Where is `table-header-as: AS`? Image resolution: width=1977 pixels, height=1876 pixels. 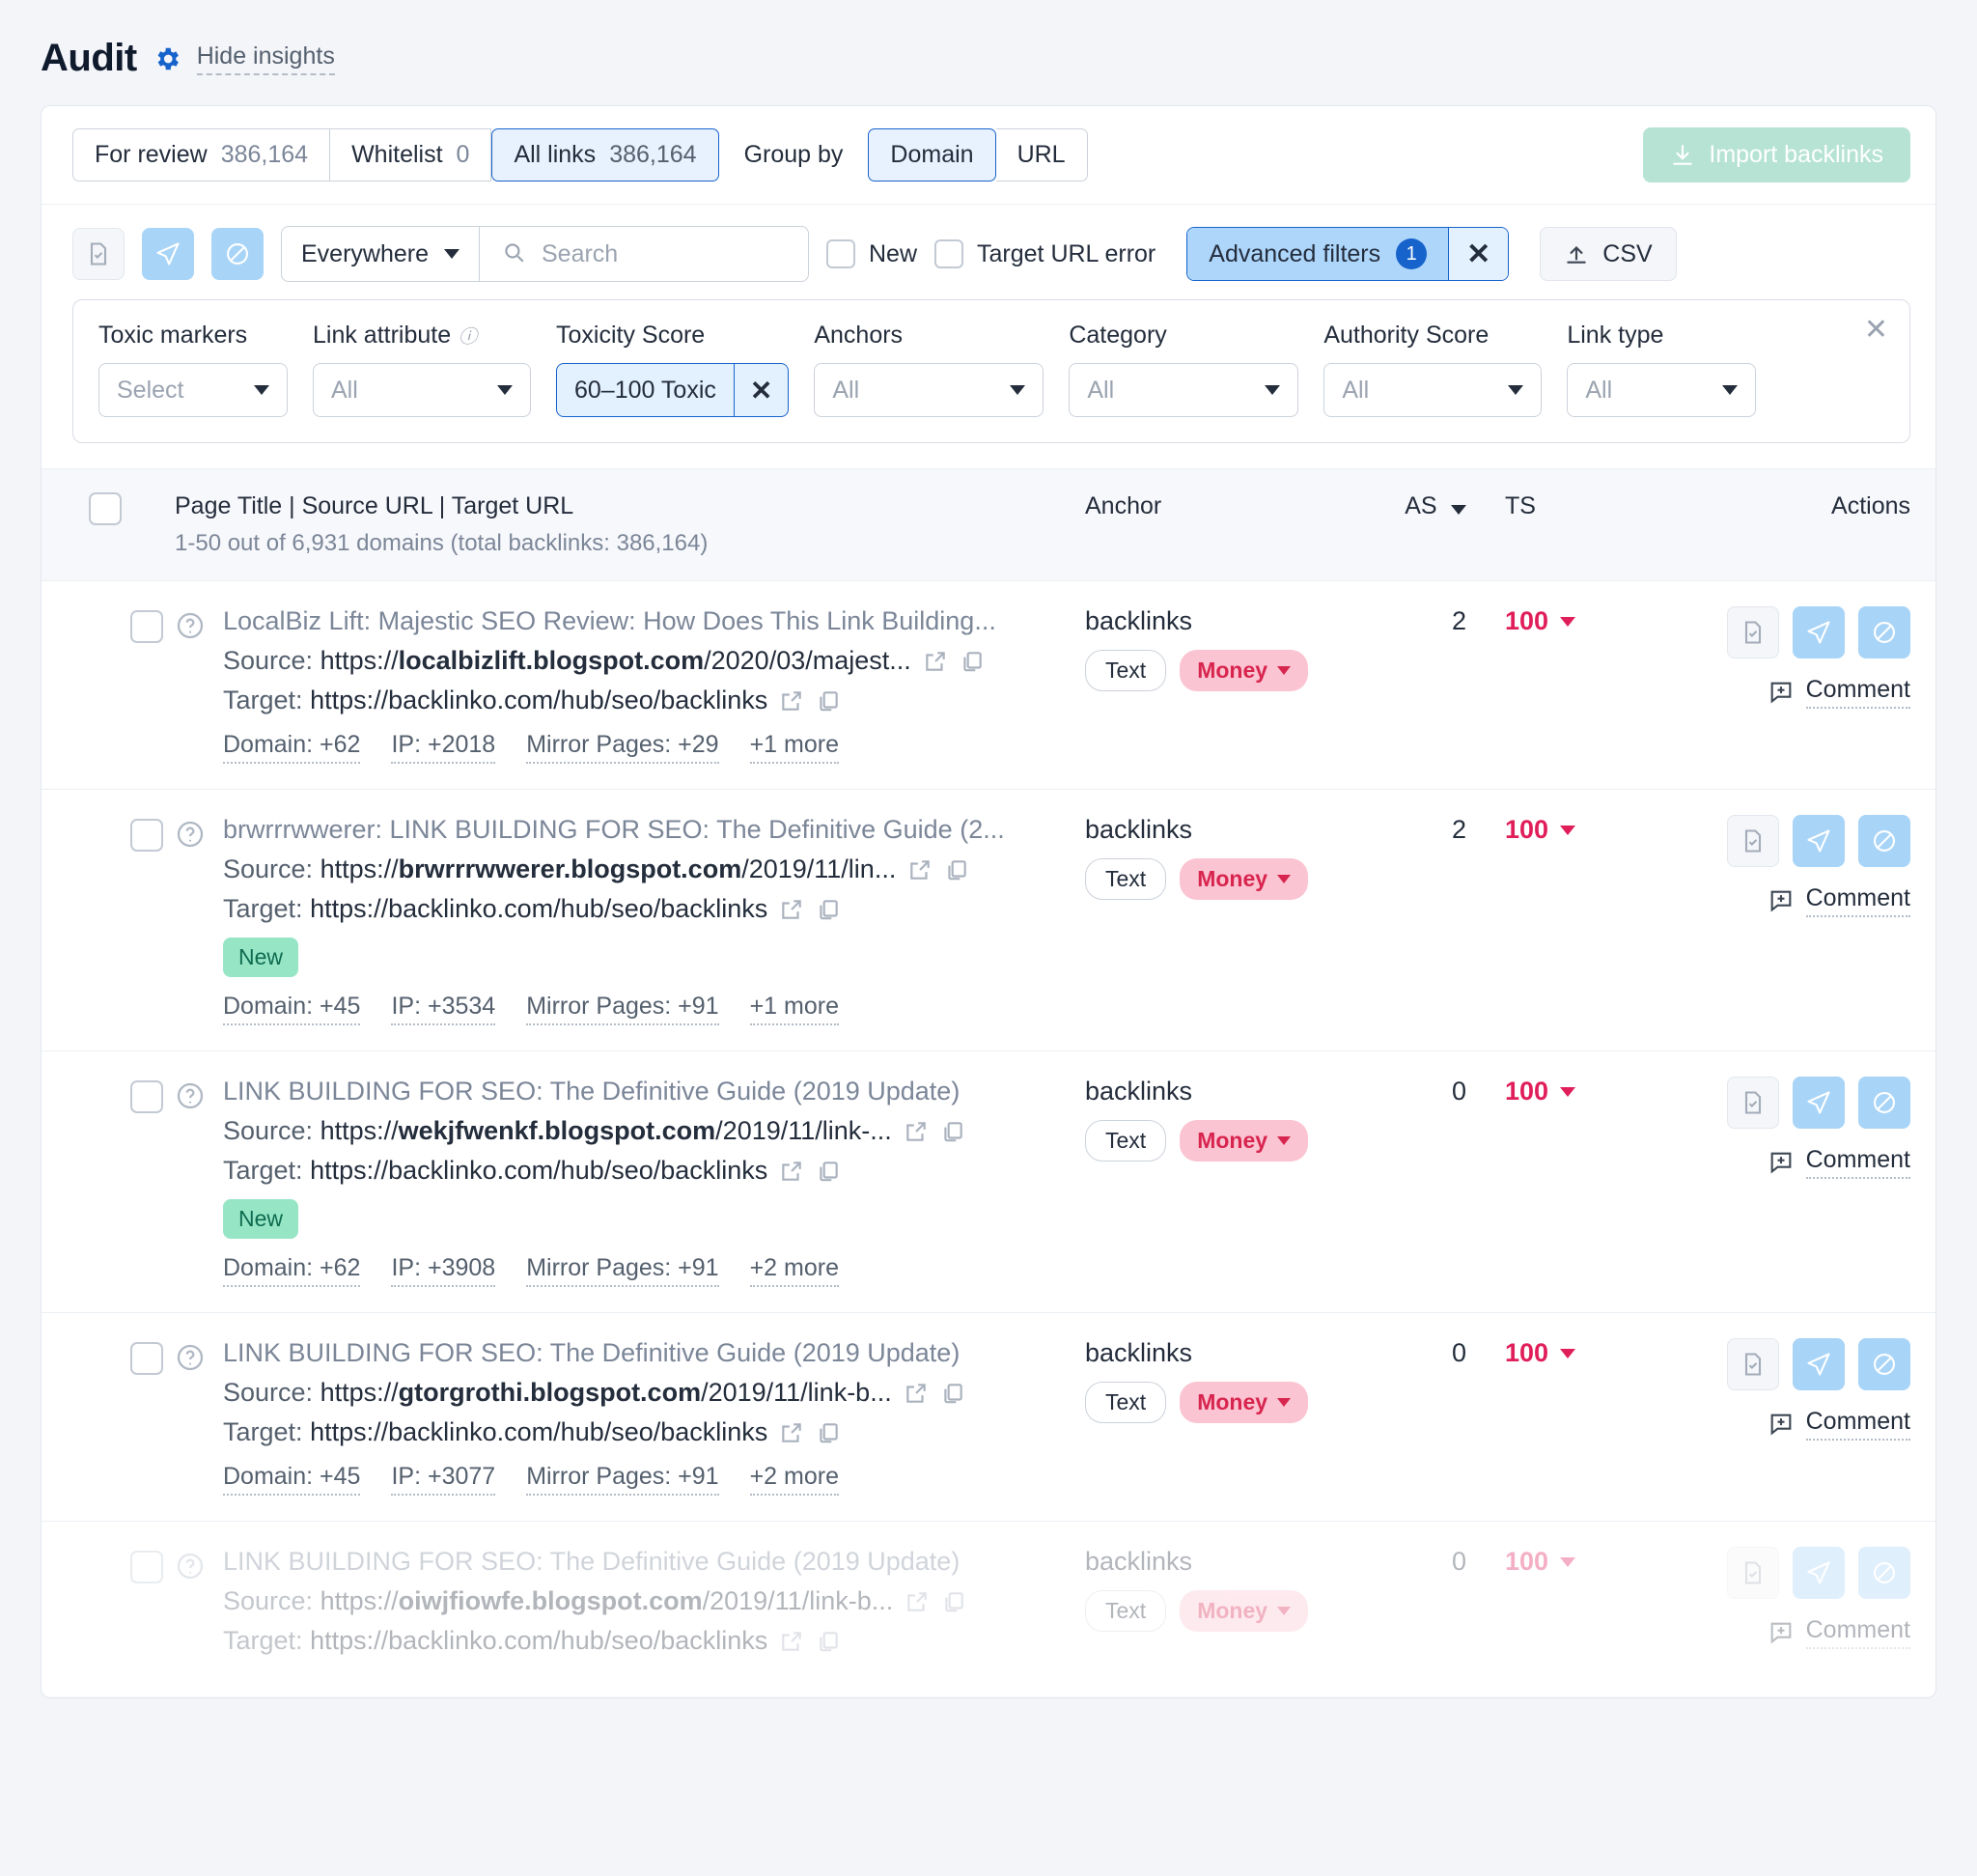
table-header-as: AS is located at coordinates (1420, 524).